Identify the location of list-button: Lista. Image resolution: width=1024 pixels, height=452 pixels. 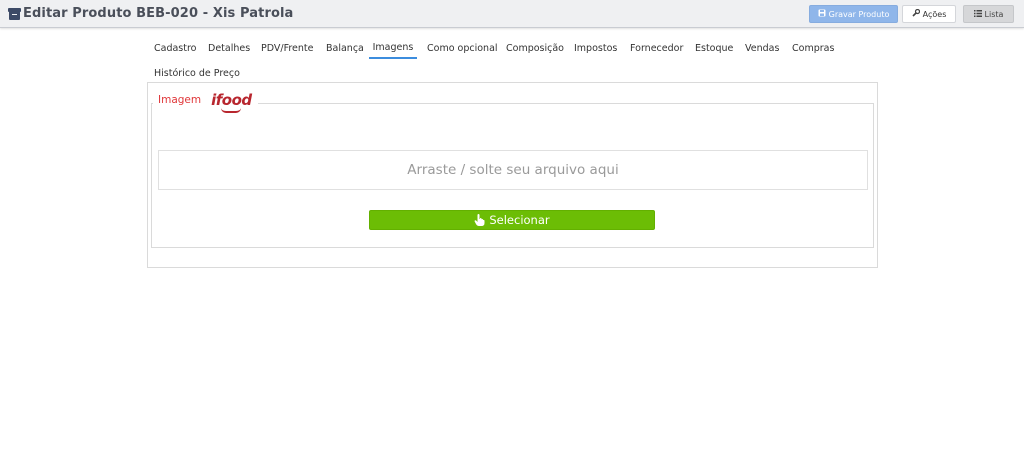
(988, 14).